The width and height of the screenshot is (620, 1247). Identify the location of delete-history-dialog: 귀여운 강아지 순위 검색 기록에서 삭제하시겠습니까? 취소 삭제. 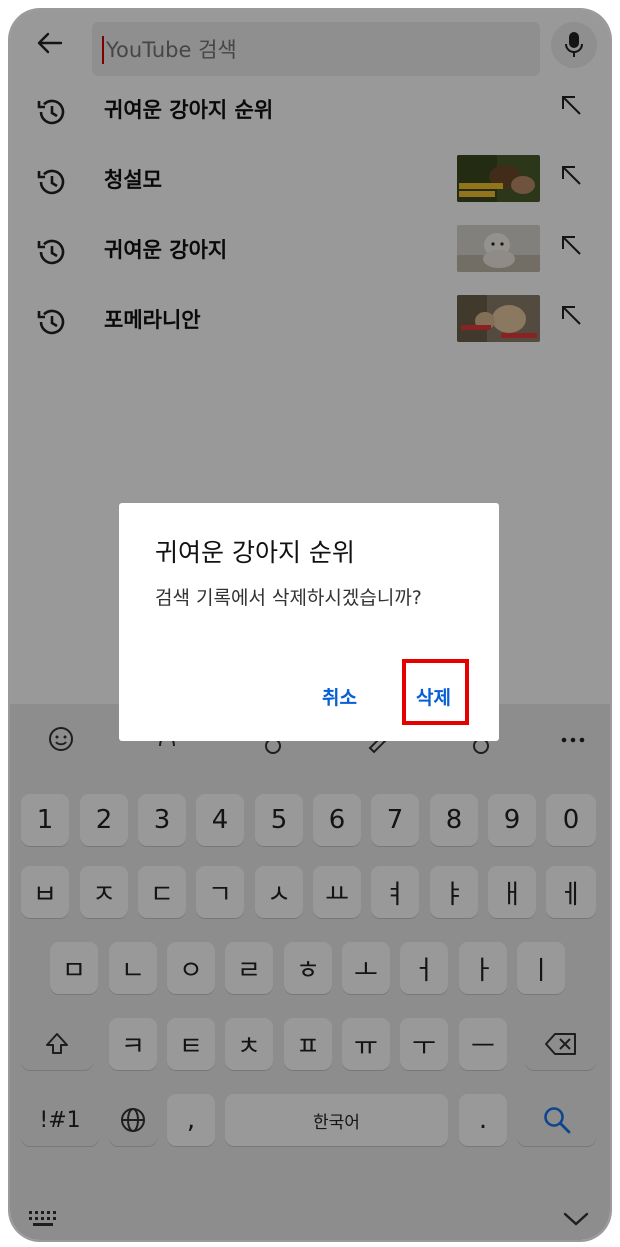
(309, 622).